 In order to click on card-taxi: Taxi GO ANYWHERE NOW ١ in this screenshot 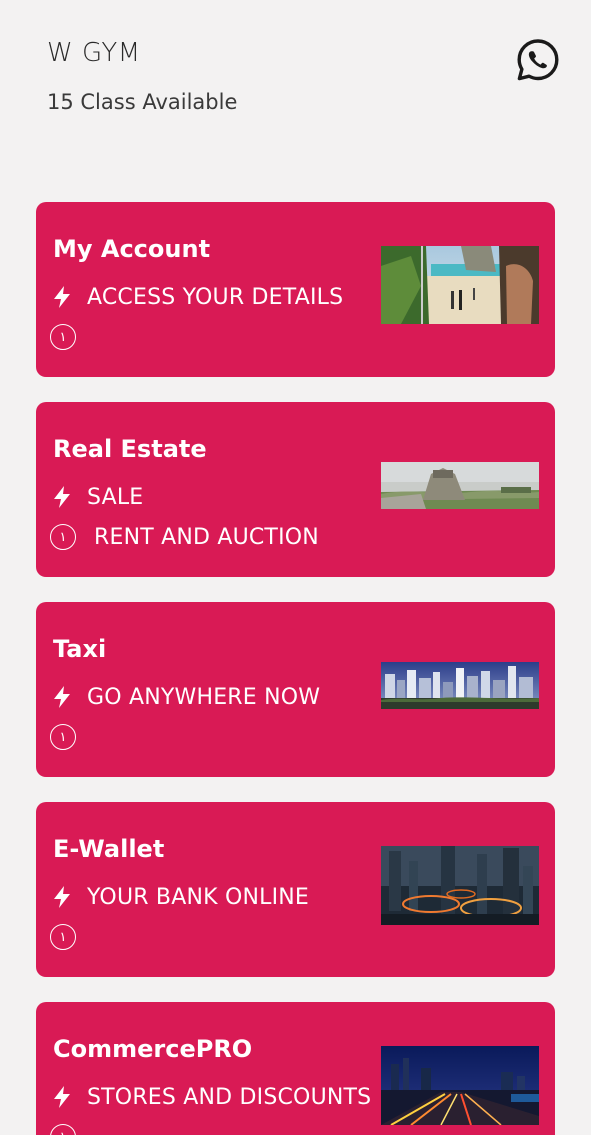, I will do `click(295, 689)`.